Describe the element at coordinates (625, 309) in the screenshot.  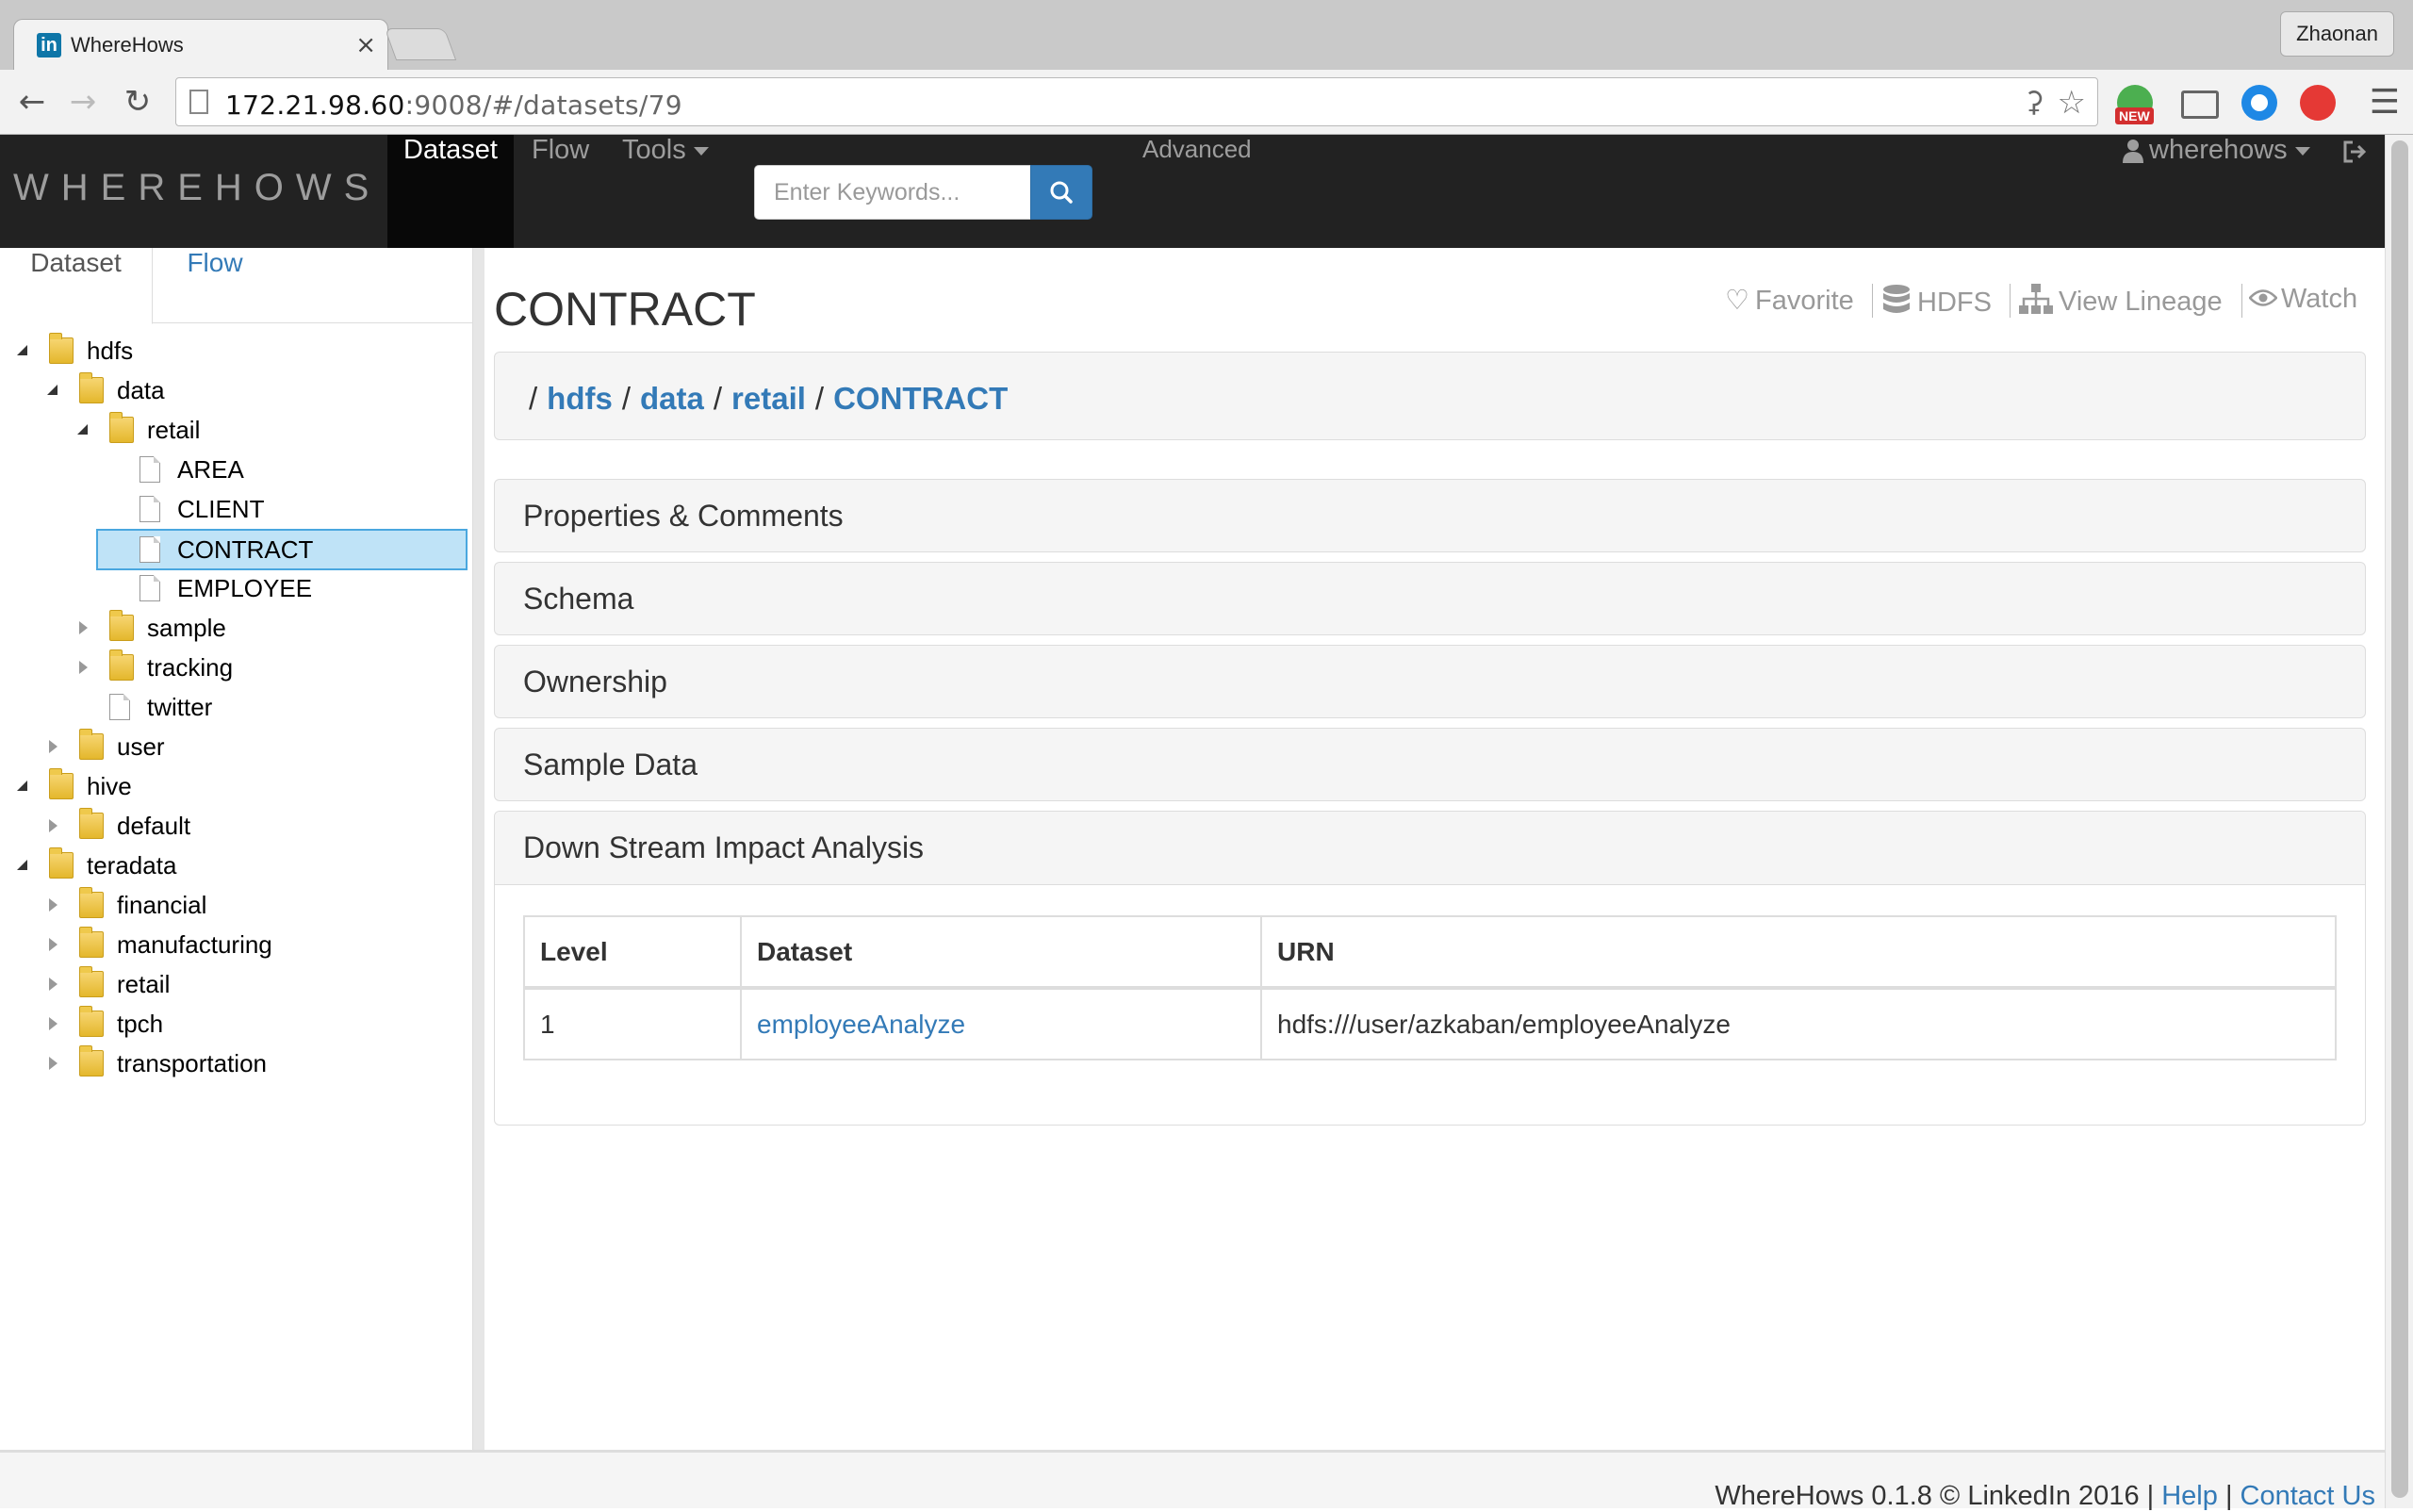
I see `page-title: CONTRACT` at that location.